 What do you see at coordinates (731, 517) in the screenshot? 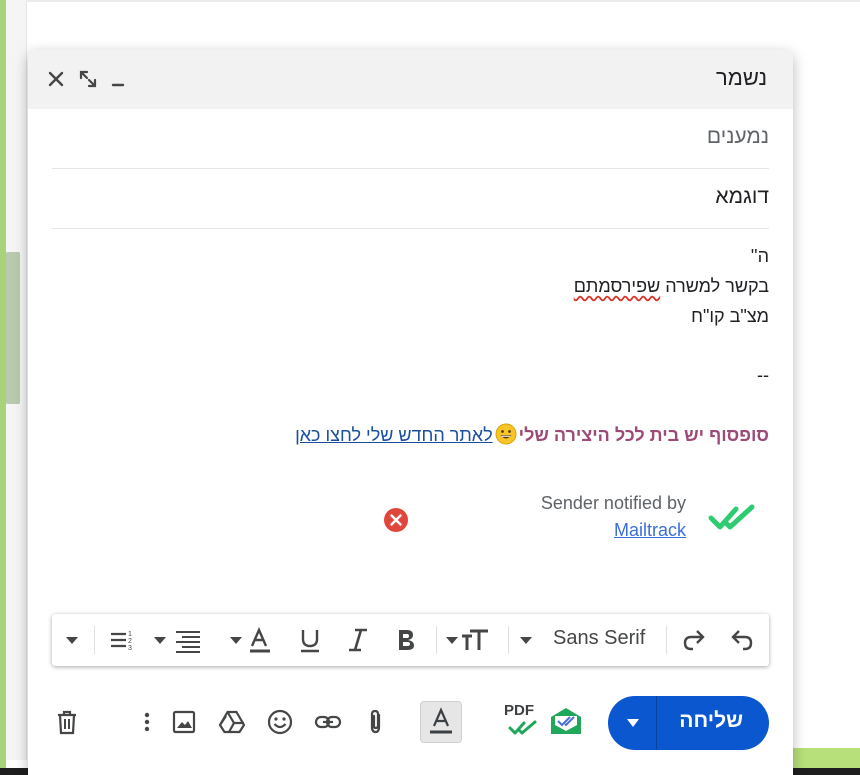
I see `mailtrack-double-check-icon` at bounding box center [731, 517].